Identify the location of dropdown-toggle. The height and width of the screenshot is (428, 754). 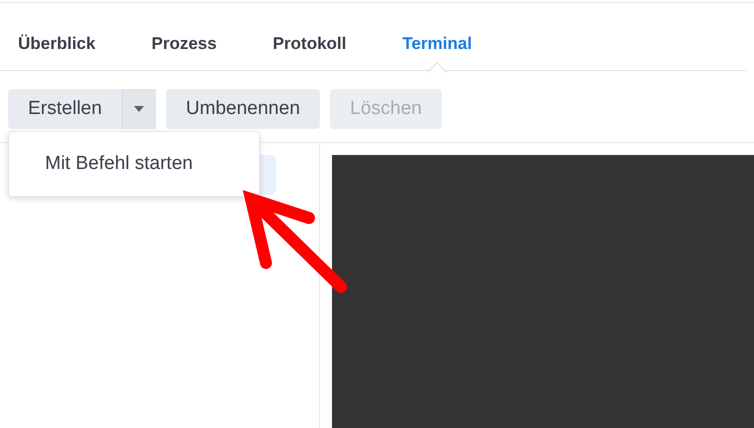
(139, 109).